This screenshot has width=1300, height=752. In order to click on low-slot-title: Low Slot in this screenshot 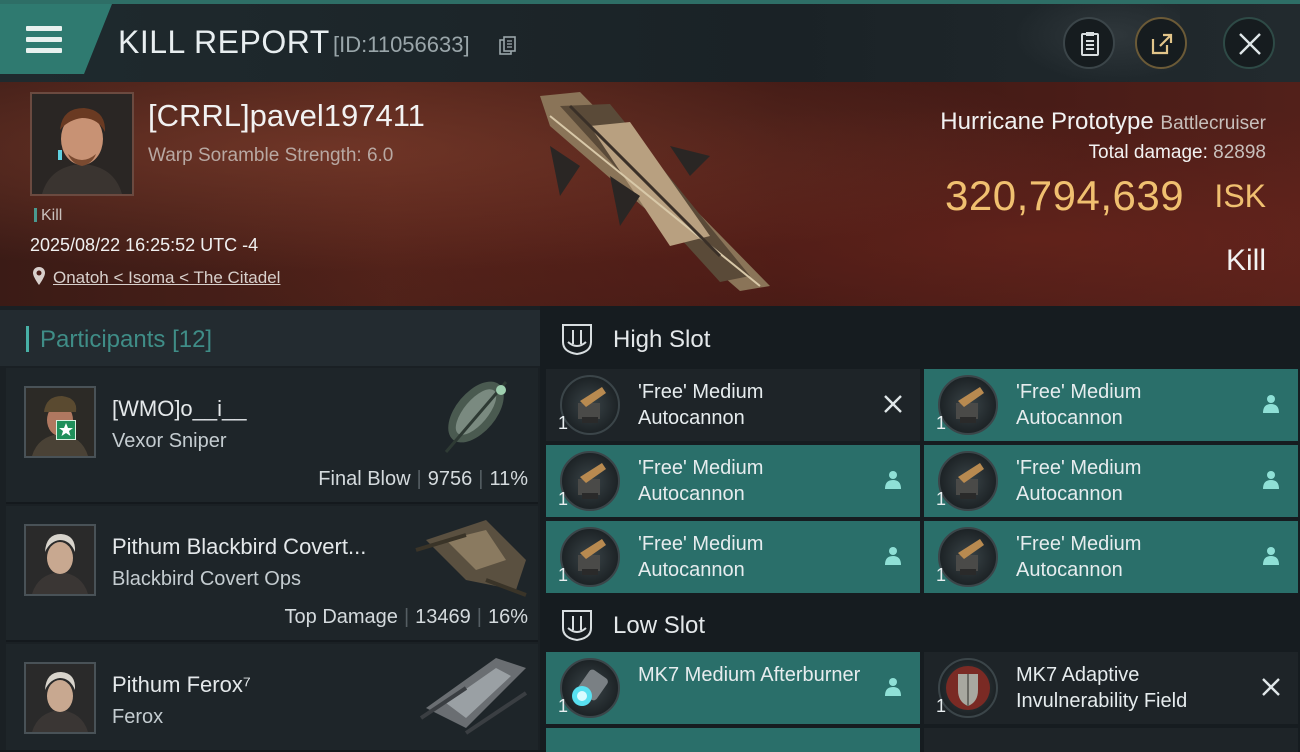, I will do `click(659, 625)`.